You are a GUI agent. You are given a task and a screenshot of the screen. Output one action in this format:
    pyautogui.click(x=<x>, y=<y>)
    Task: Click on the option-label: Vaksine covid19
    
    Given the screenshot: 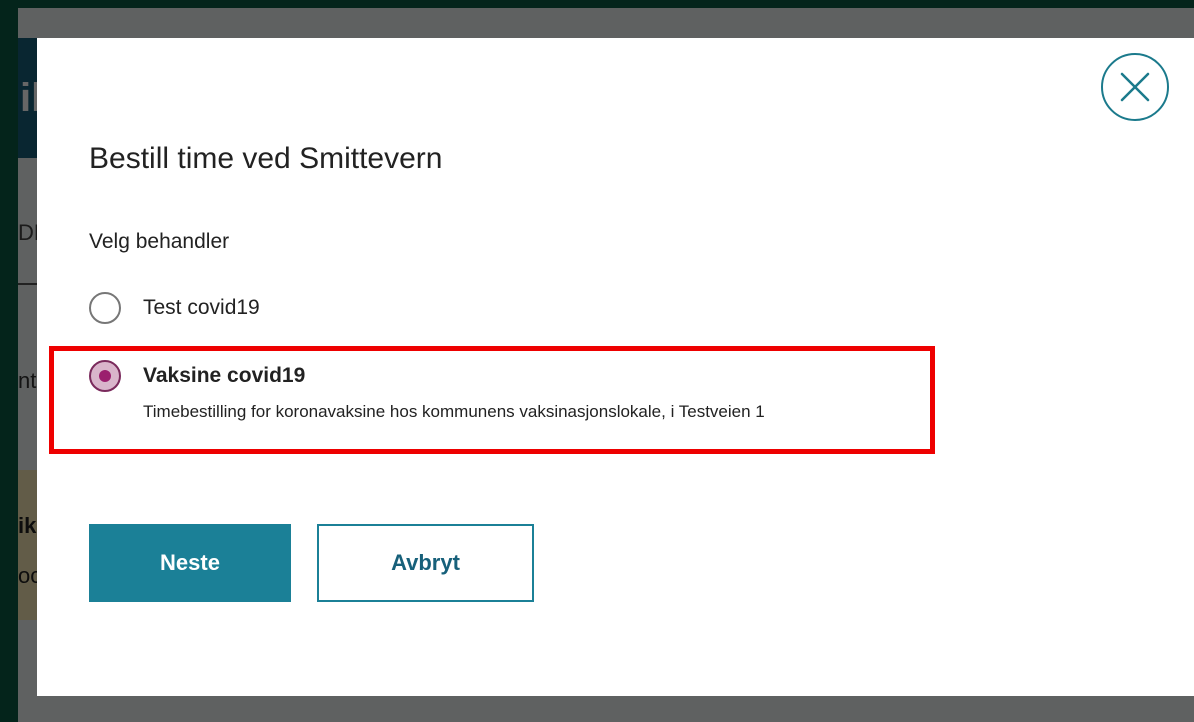 What is the action you would take?
    pyautogui.click(x=224, y=375)
    